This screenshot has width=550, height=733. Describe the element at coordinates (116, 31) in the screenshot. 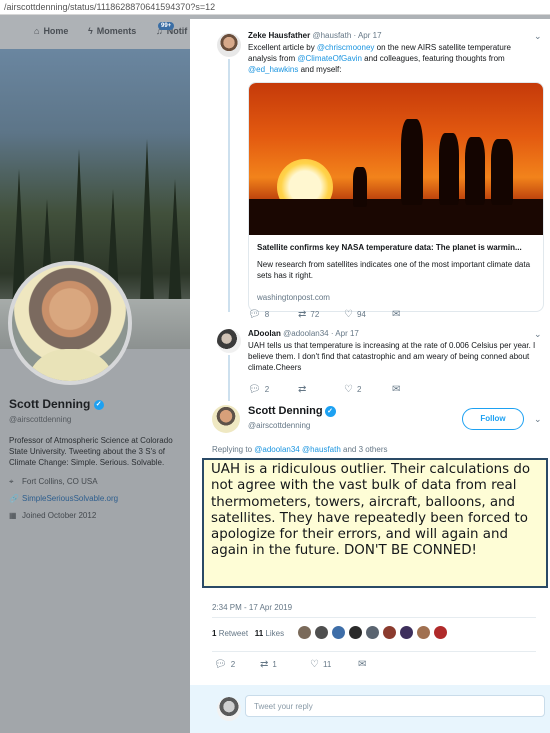

I see `nav-moments-label: Moments` at that location.